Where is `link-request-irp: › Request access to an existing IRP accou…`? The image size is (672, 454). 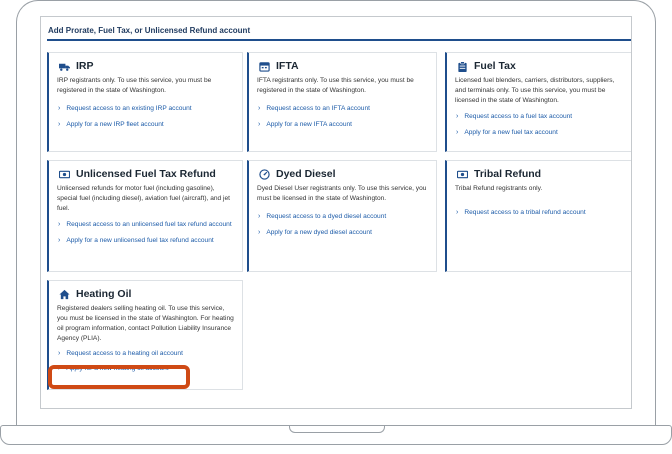
link-request-irp: › Request access to an existing IRP accou… is located at coordinates (150, 109).